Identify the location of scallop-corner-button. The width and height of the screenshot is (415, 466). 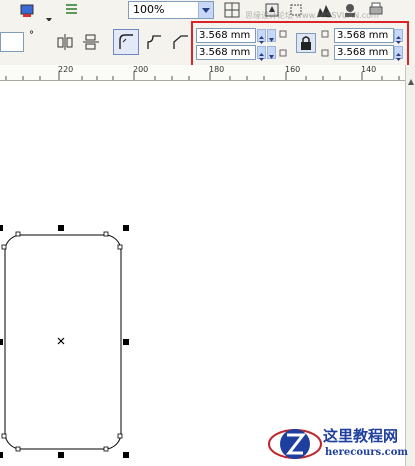
(154, 41).